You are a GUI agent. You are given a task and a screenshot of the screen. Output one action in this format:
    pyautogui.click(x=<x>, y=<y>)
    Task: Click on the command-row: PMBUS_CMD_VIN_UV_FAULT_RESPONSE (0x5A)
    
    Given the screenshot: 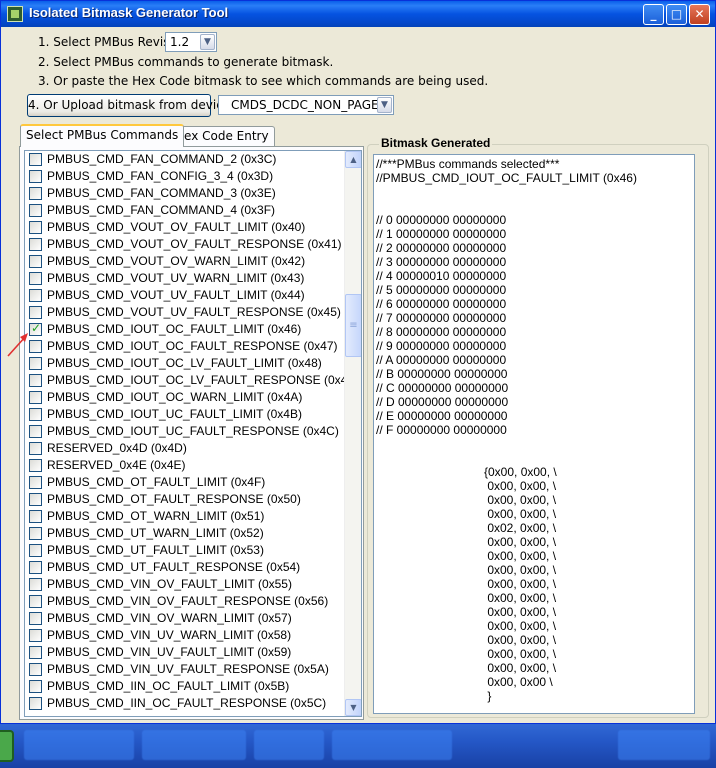 What is the action you would take?
    pyautogui.click(x=185, y=669)
    